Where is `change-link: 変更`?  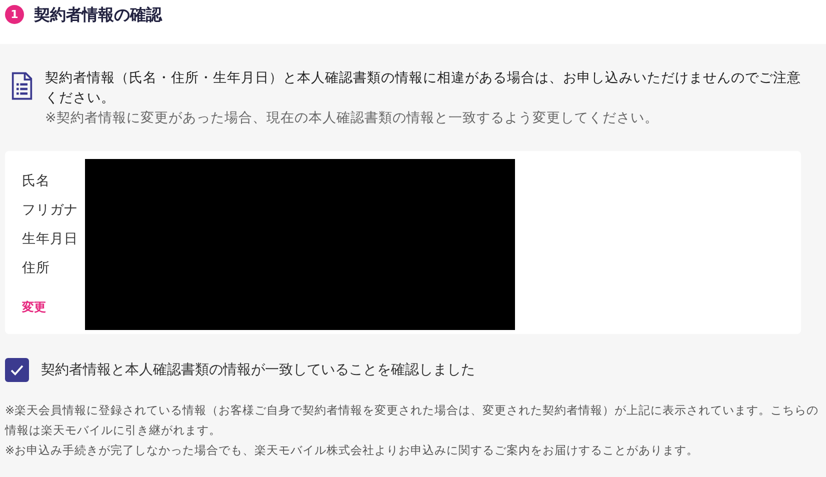
change-link: 変更 is located at coordinates (53, 307).